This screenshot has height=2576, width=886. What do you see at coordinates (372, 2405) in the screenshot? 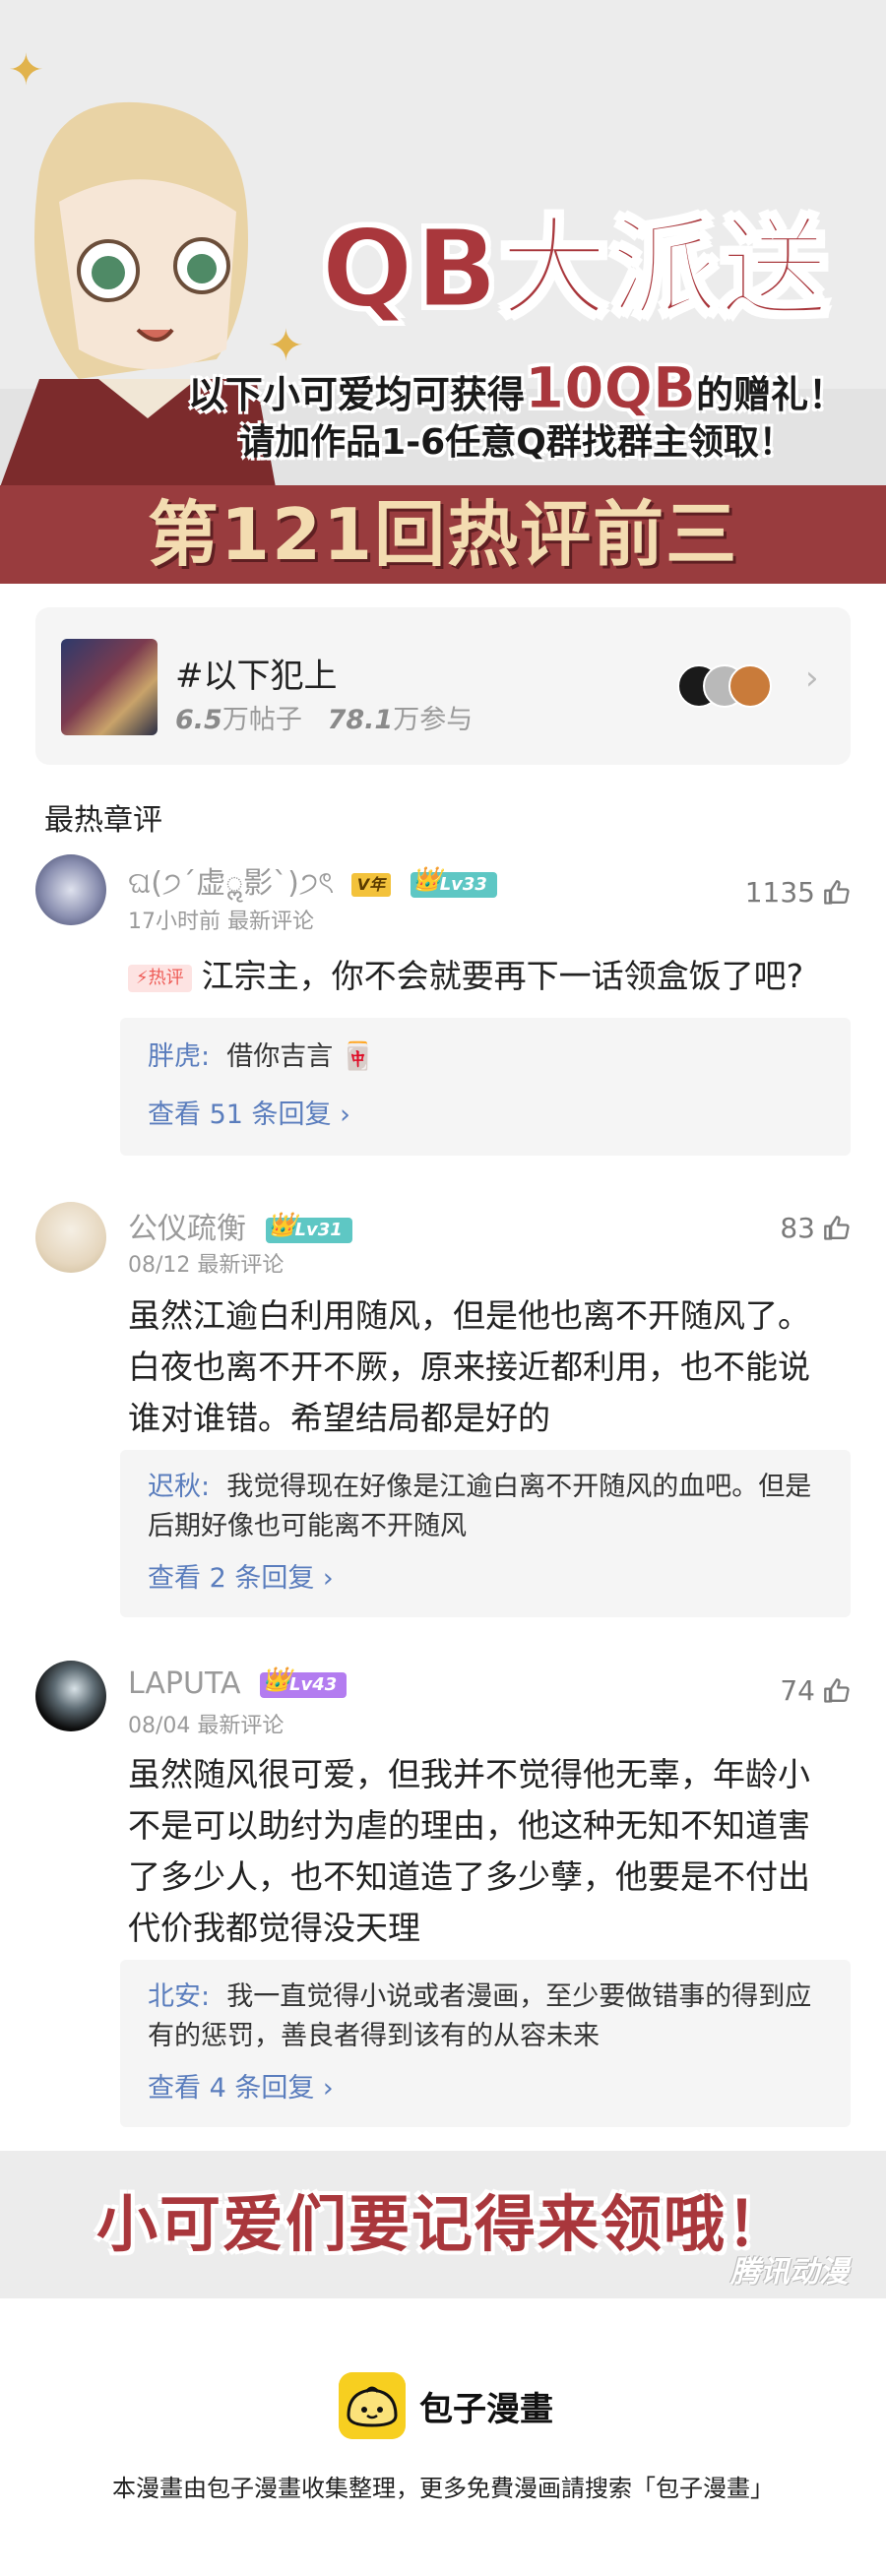
I see `bun-logo-icon` at bounding box center [372, 2405].